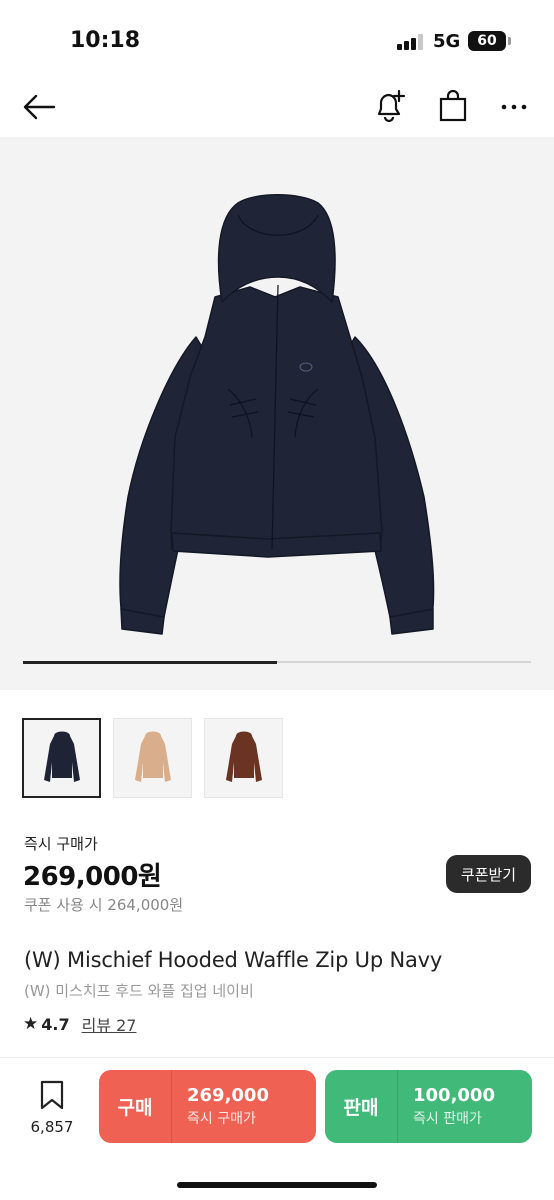  I want to click on status-bar: 10:18 5G 60, so click(277, 39).